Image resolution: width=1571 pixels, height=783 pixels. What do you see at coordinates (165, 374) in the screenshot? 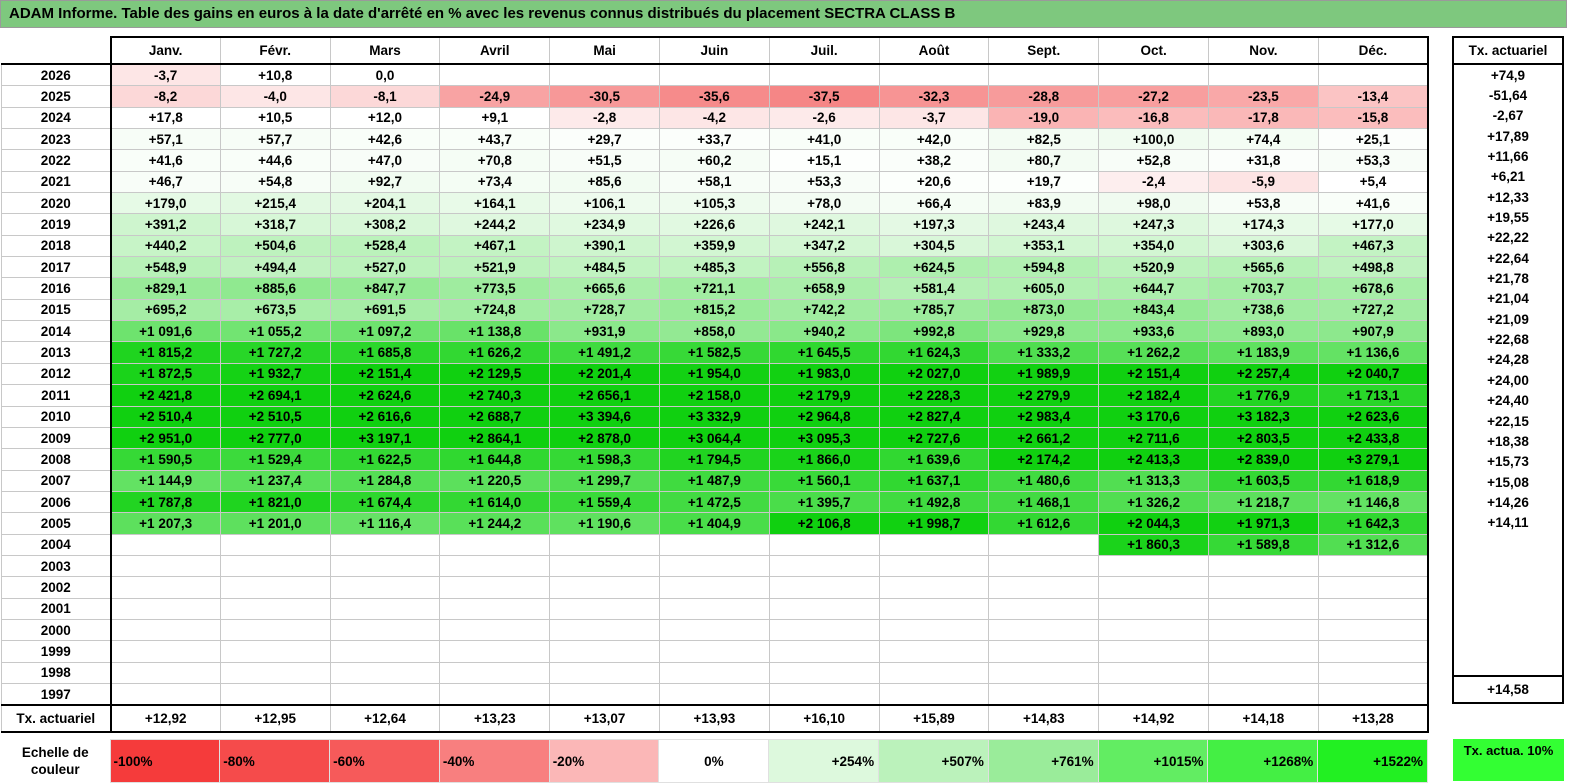
I see `value-cell: +1 872,5` at bounding box center [165, 374].